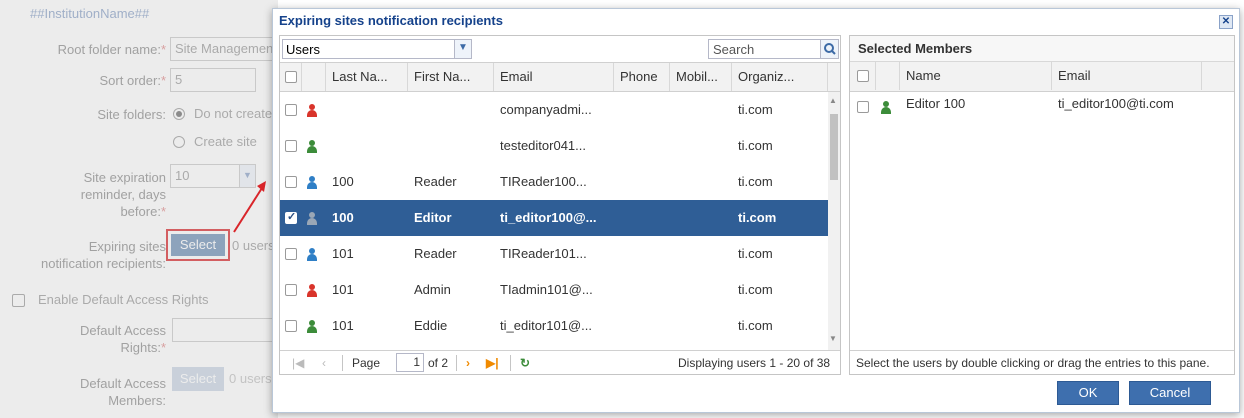  Describe the element at coordinates (343, 181) in the screenshot. I see `cell-last: 100` at that location.